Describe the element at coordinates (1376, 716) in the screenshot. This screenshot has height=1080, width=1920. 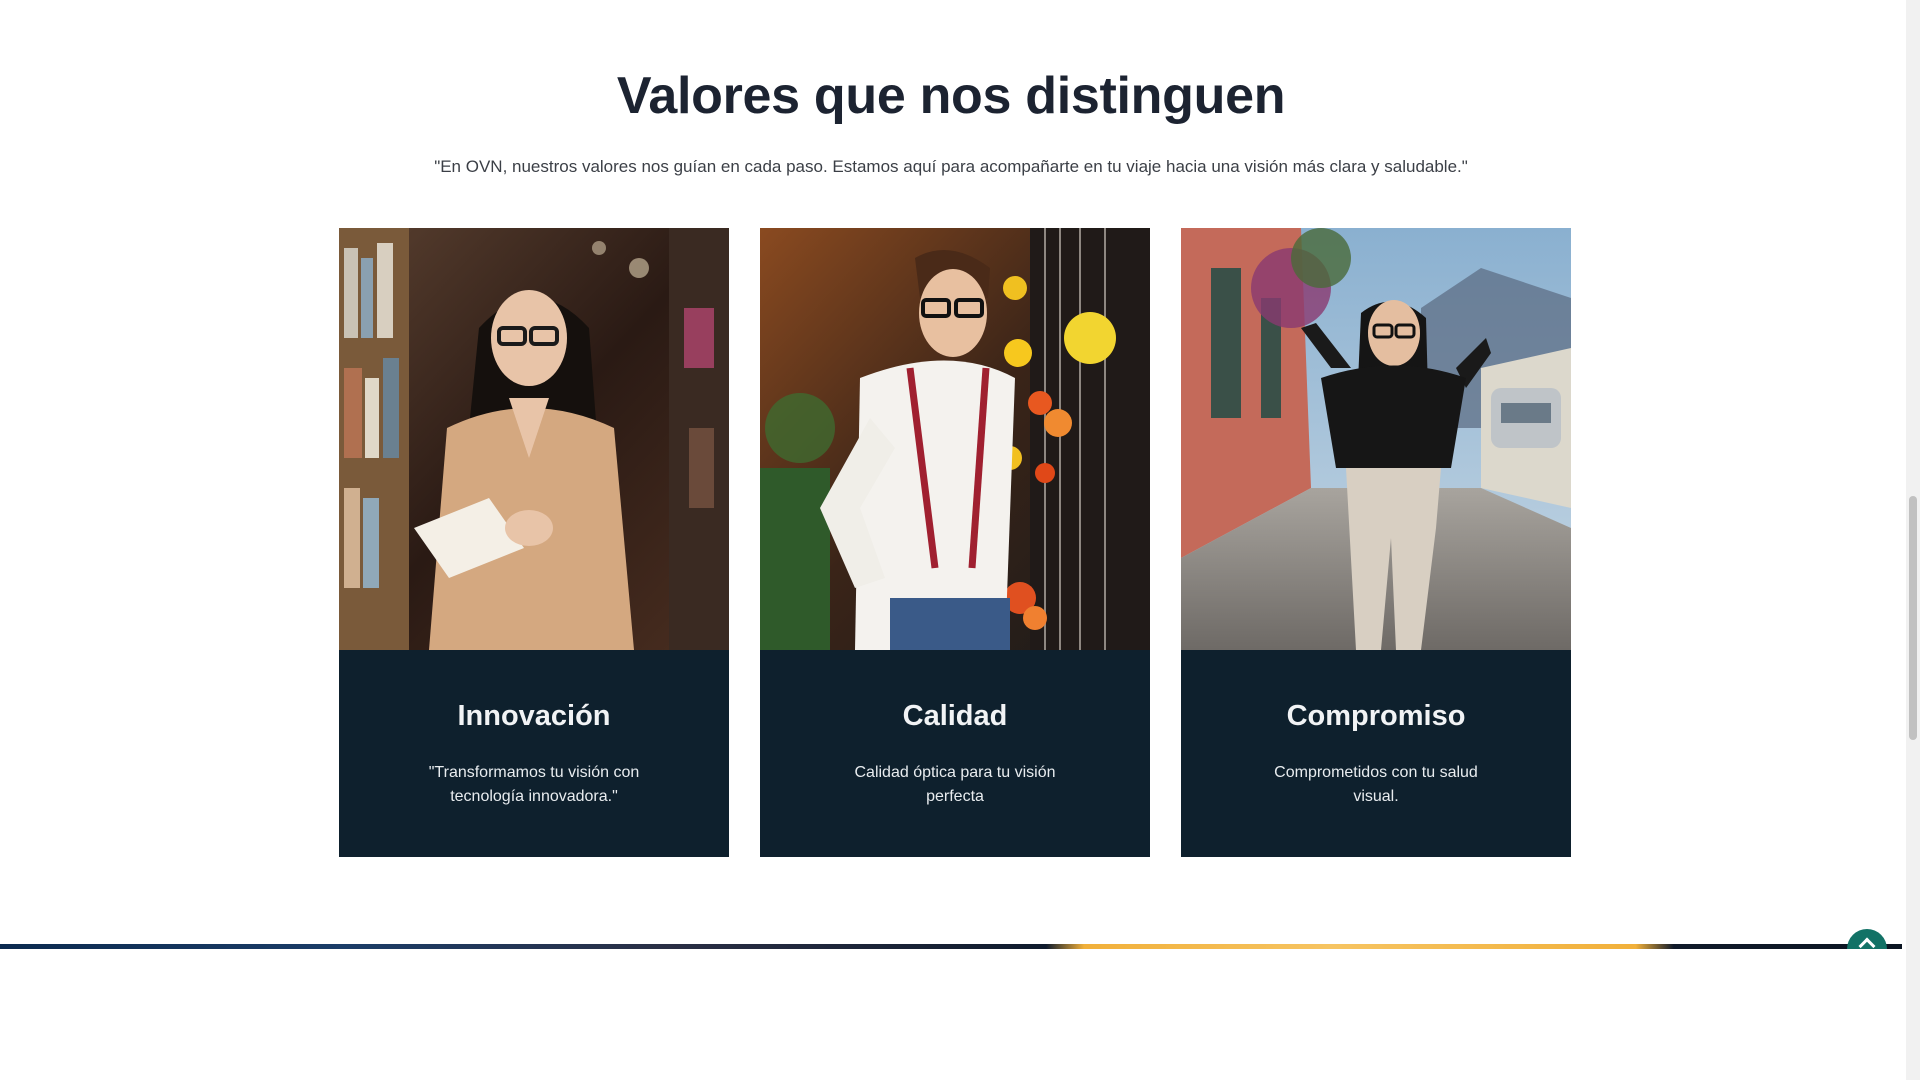
I see `card-title: Compromiso` at that location.